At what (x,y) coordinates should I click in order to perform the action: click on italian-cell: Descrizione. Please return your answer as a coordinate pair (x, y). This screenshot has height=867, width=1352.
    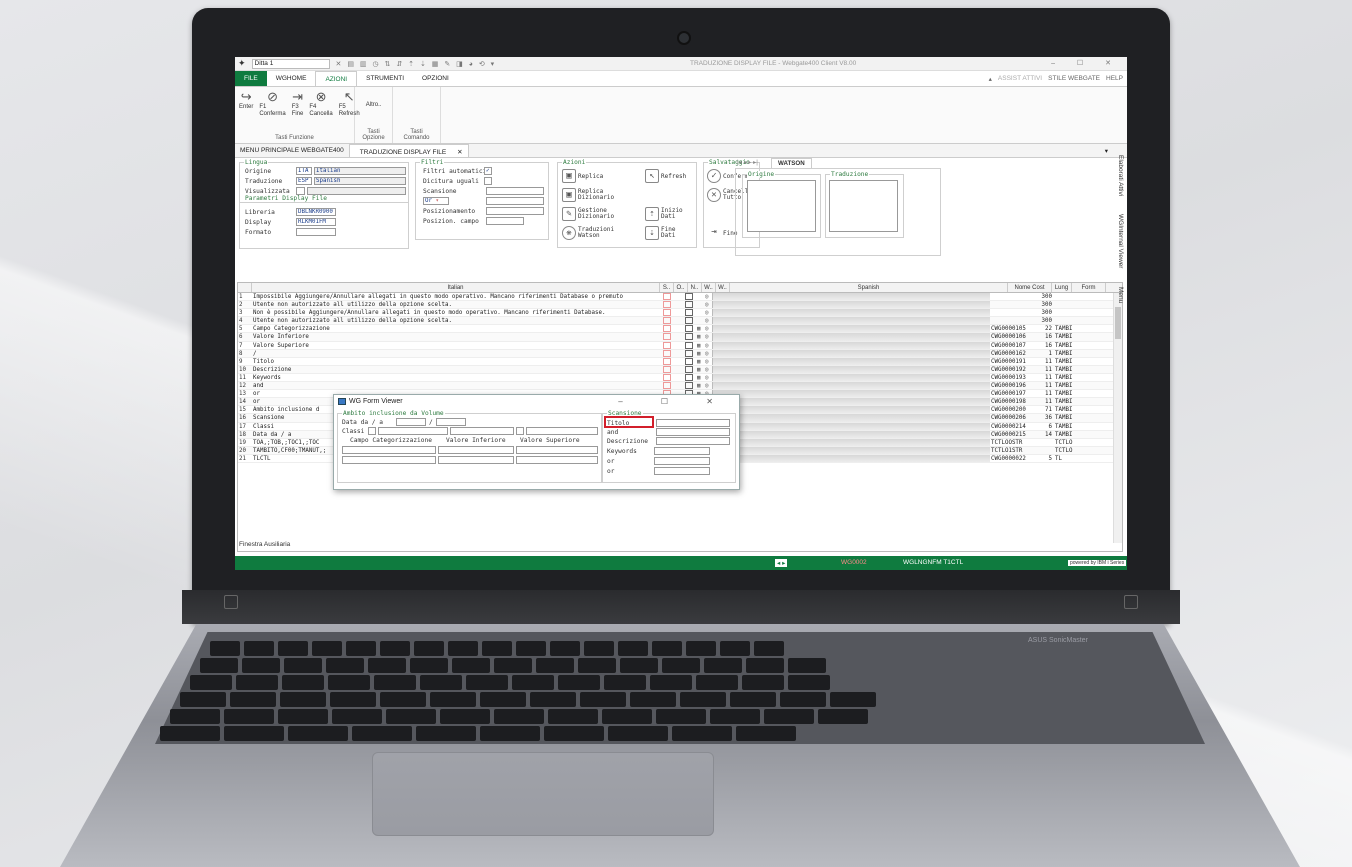
    Looking at the image, I should click on (456, 369).